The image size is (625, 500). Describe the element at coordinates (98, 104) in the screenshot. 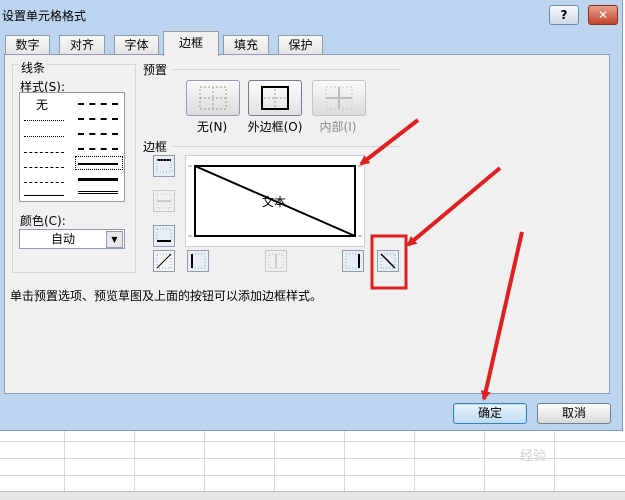

I see `style-medium-dash-dot-dot` at that location.